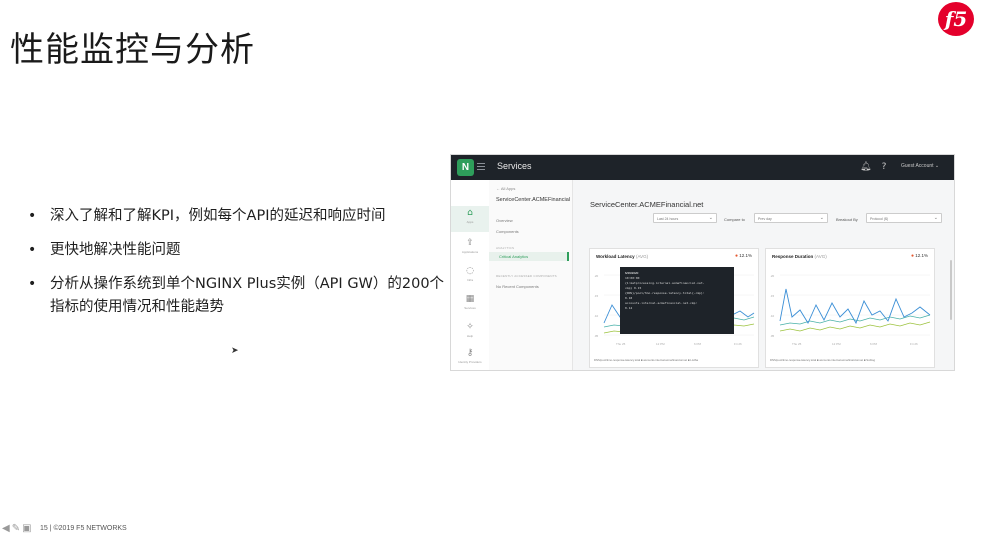 The image size is (982, 542). Describe the element at coordinates (647, 204) in the screenshot. I see `service-title: ServiceCenter.ACMEFinancial.net` at that location.